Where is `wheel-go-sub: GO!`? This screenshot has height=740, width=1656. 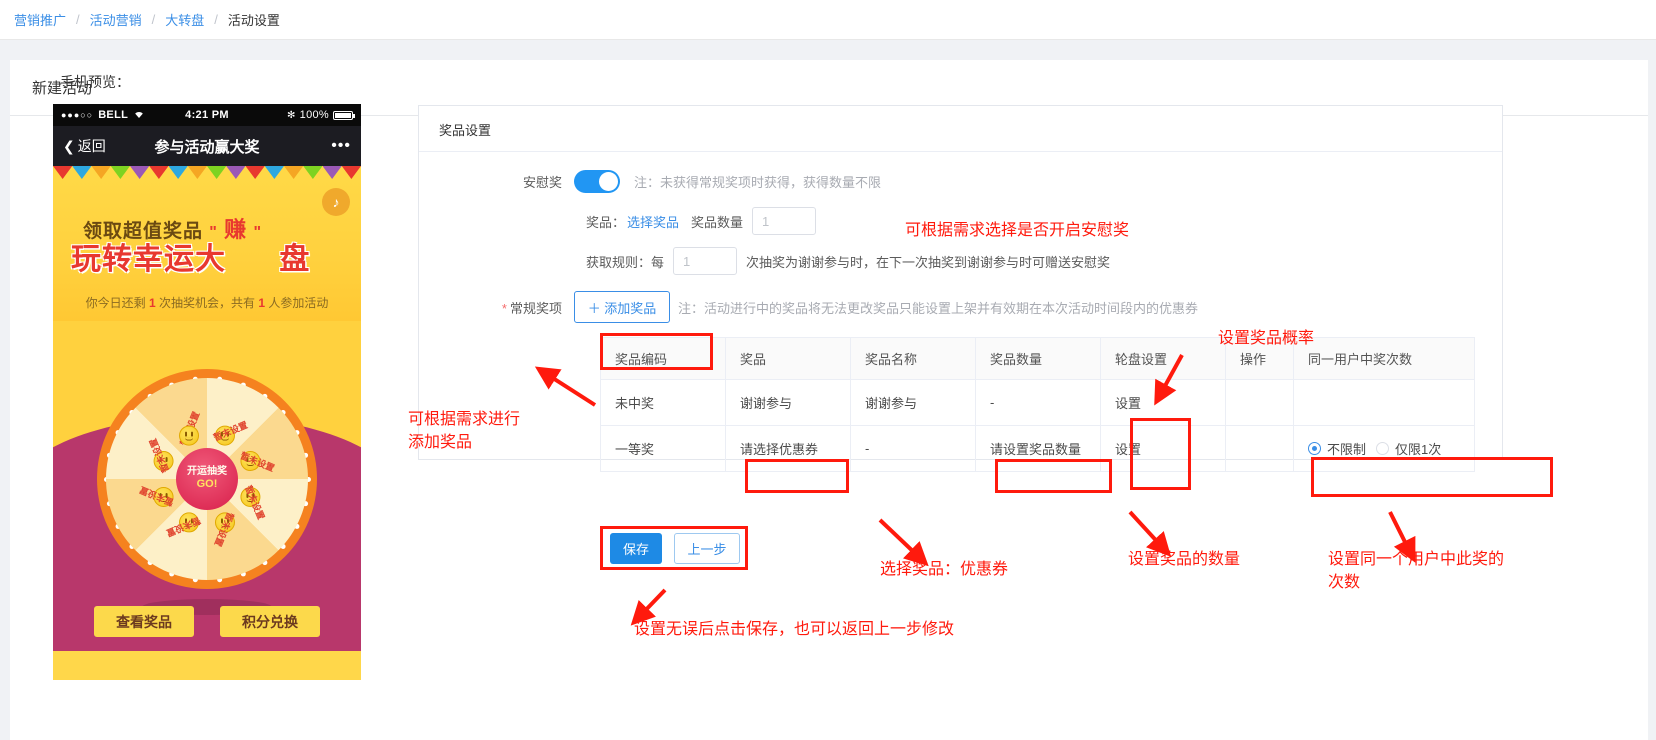
wheel-go-sub: GO! is located at coordinates (207, 484).